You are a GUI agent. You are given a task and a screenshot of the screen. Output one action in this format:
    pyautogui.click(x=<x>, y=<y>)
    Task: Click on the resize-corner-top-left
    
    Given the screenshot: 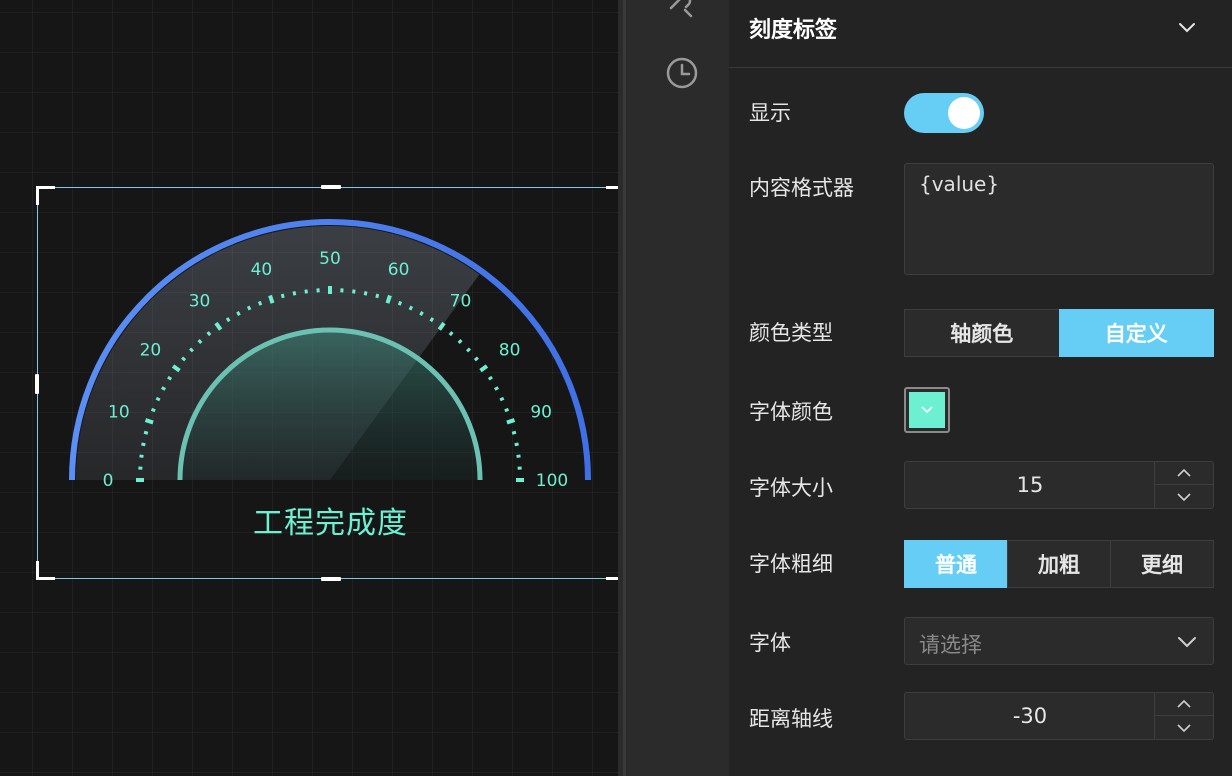 What is the action you would take?
    pyautogui.click(x=45, y=195)
    